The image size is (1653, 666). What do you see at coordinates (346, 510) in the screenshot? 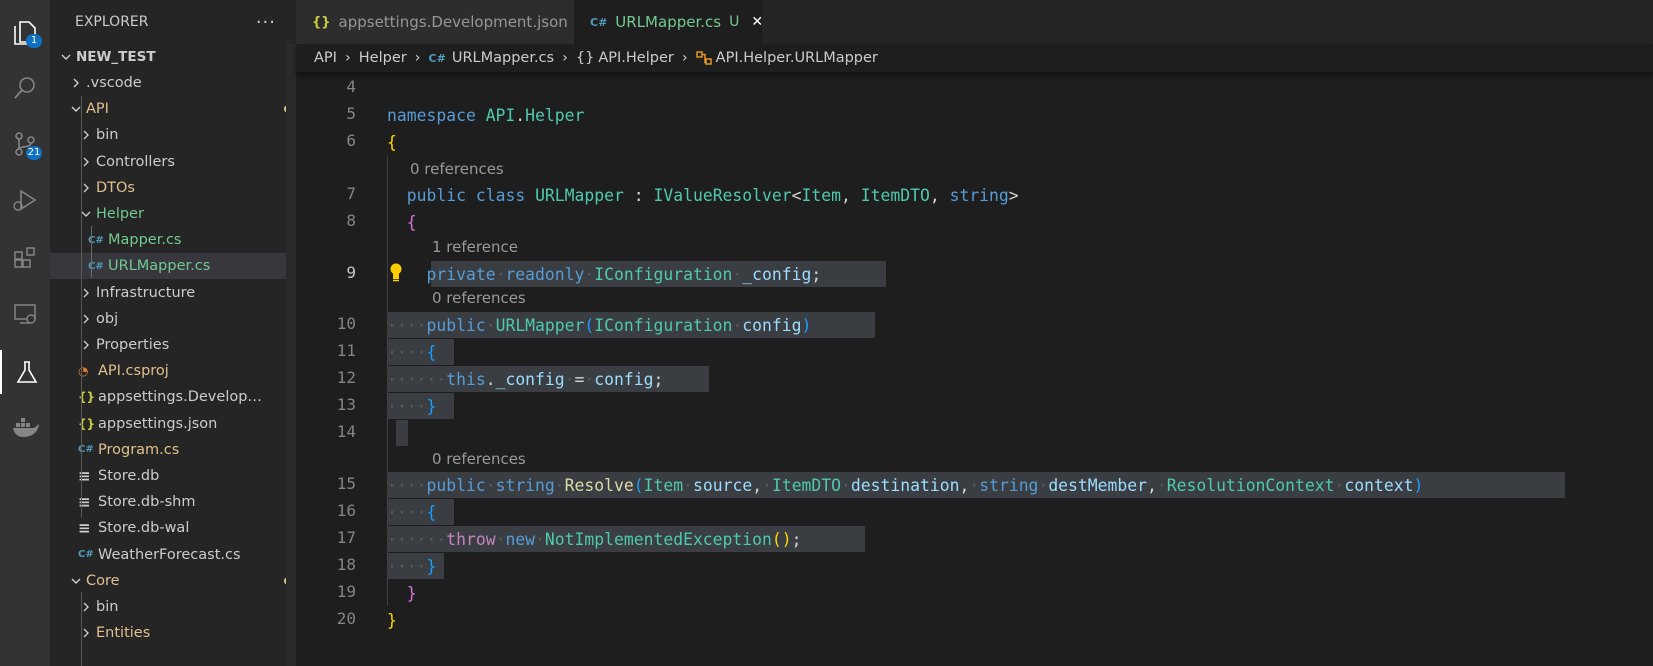
I see `line-number: 16` at bounding box center [346, 510].